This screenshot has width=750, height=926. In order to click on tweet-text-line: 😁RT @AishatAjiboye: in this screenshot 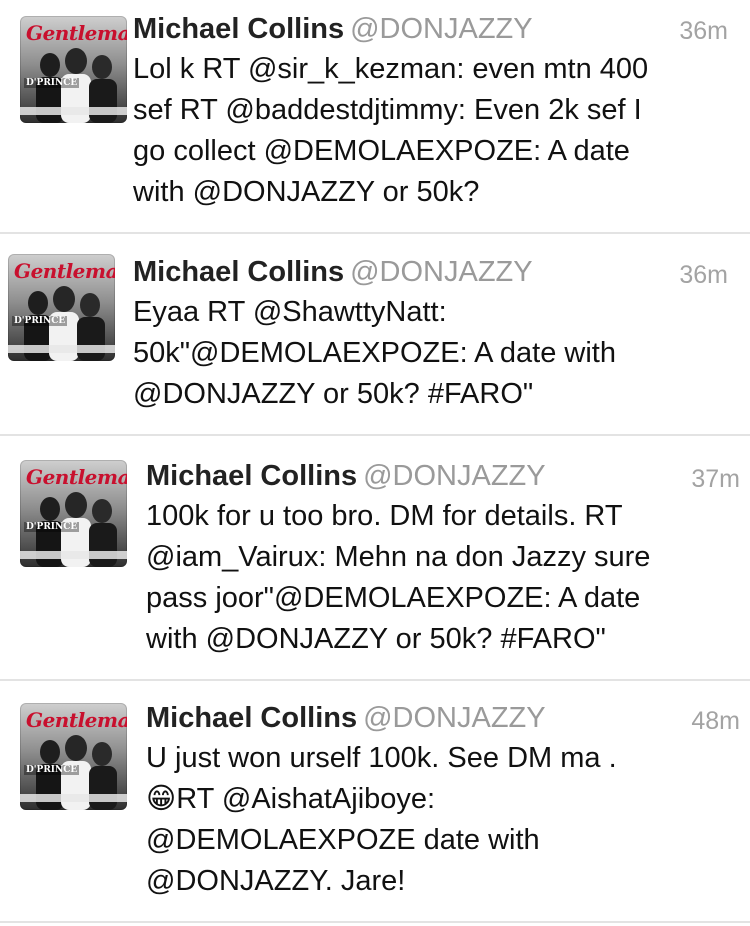, I will do `click(291, 799)`.